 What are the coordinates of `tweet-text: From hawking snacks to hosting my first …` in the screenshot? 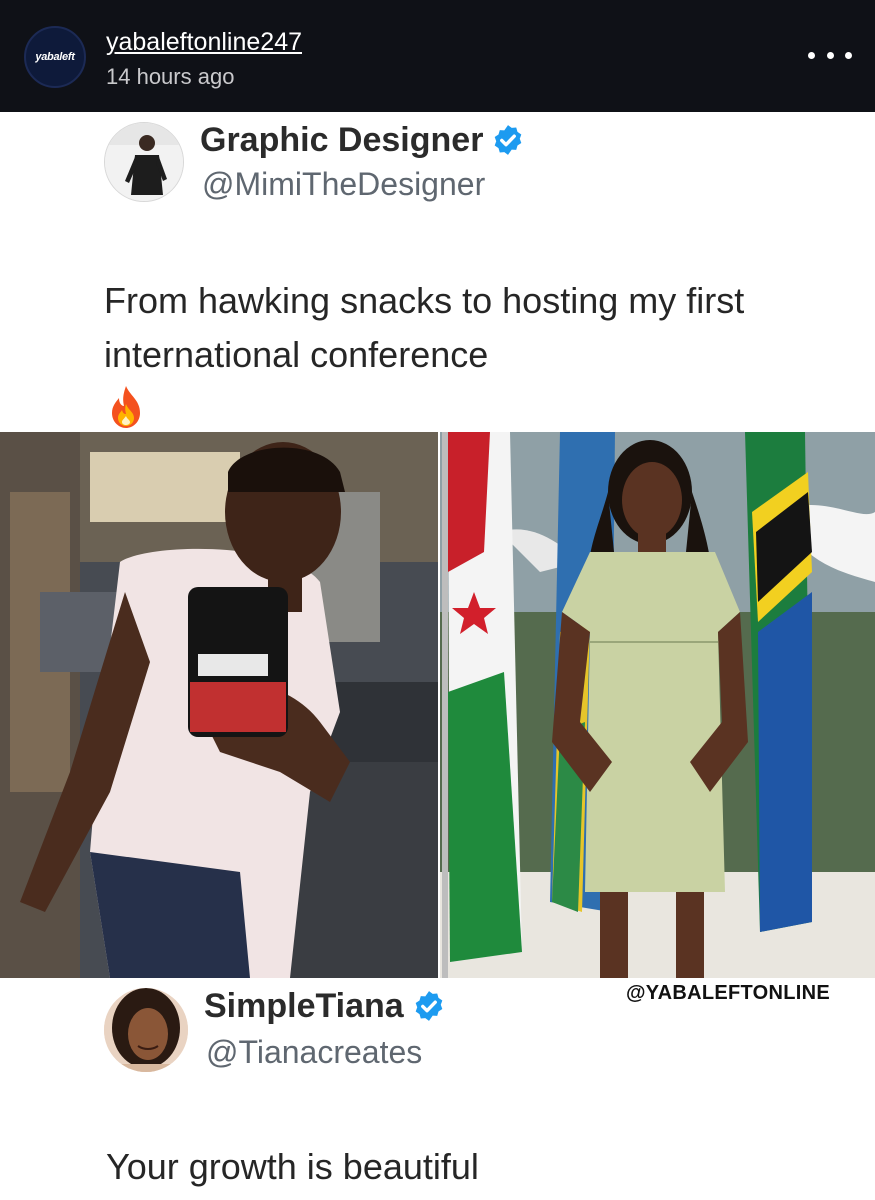 It's located at (424, 327).